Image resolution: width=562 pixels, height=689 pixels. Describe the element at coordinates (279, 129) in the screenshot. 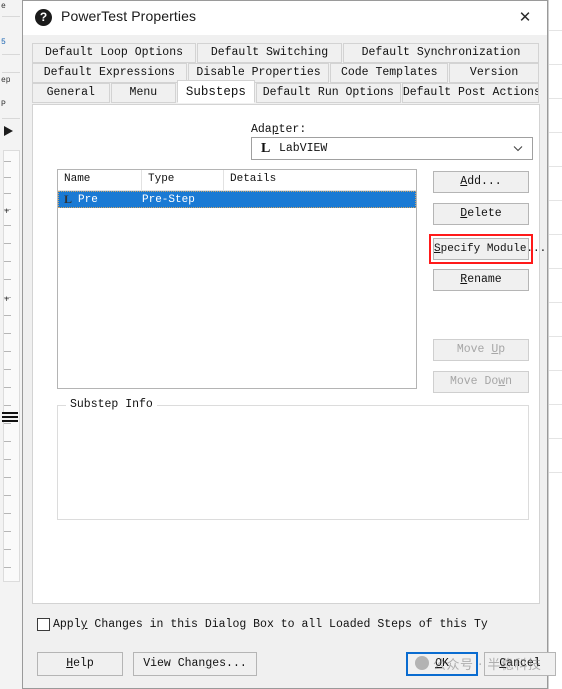

I see `adapter-label: Adapter:` at that location.